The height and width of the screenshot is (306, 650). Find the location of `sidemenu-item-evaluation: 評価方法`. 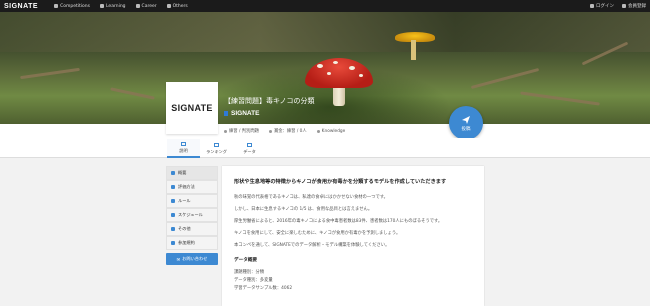

sidemenu-item-evaluation: 評価方法 is located at coordinates (192, 187).